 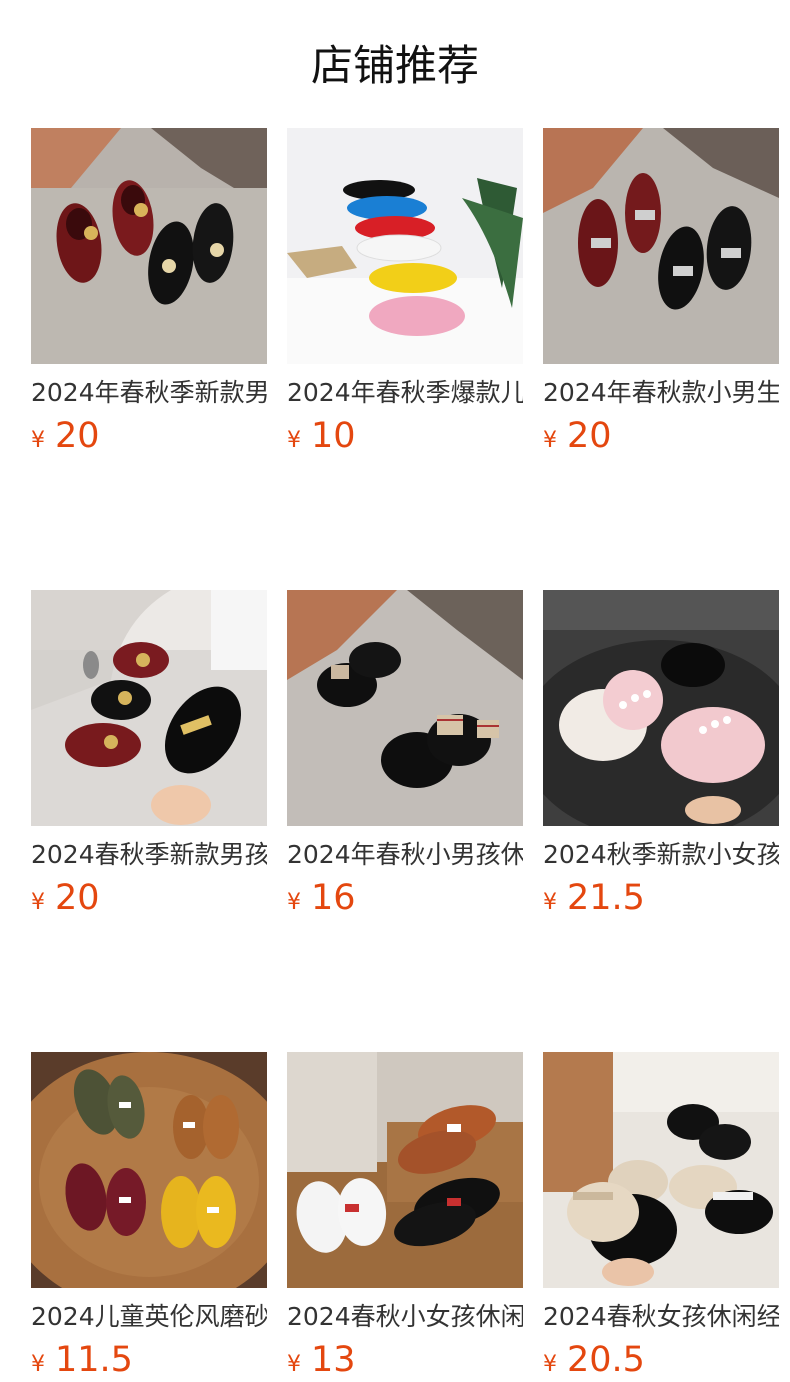 What do you see at coordinates (405, 393) in the screenshot?
I see `product-name: 2024年春秋季爆款儿` at bounding box center [405, 393].